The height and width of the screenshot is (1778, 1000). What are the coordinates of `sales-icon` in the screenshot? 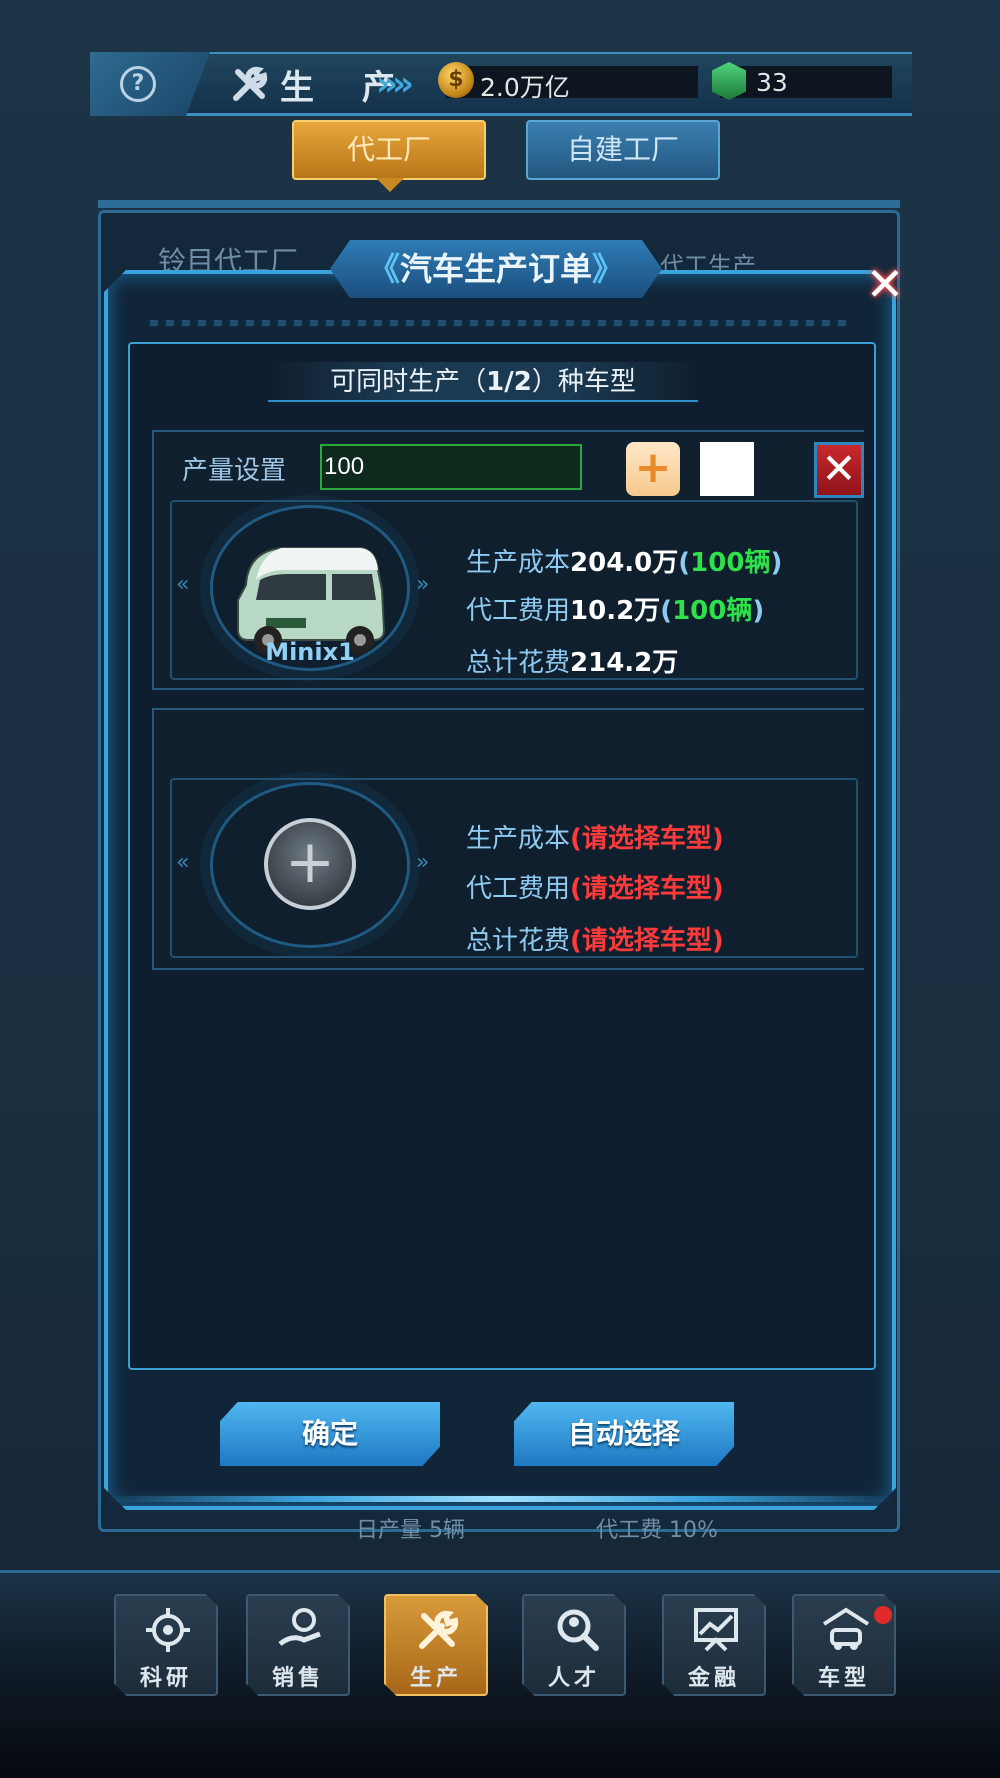 It's located at (299, 1627).